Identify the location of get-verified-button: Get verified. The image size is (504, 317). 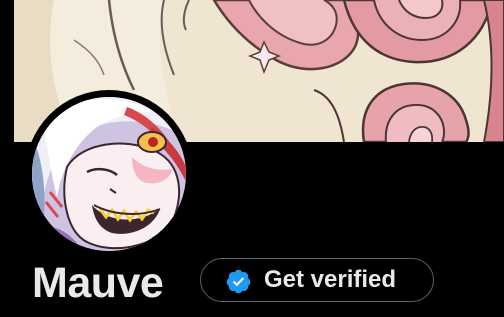
(317, 280).